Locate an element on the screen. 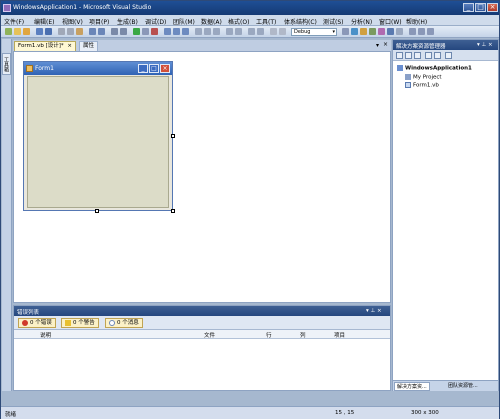 The image size is (500, 419). close-button: × is located at coordinates (492, 7).